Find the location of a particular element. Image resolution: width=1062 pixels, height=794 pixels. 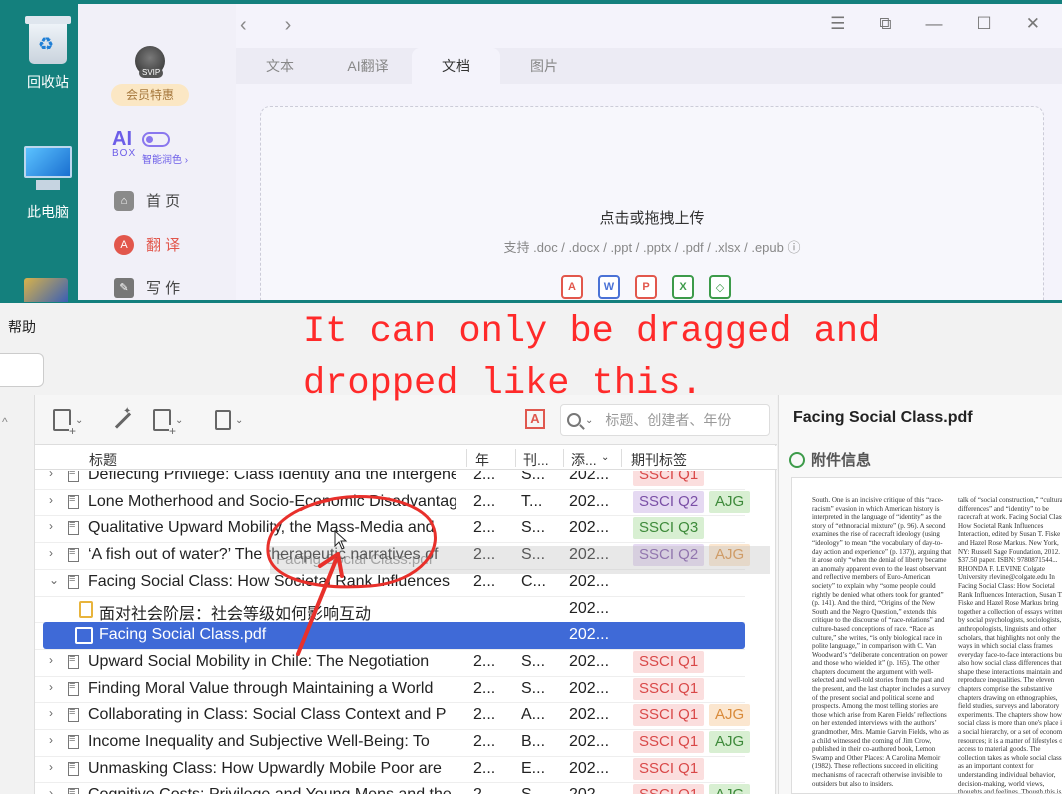

member-offer-button: 会员特惠 is located at coordinates (150, 95).